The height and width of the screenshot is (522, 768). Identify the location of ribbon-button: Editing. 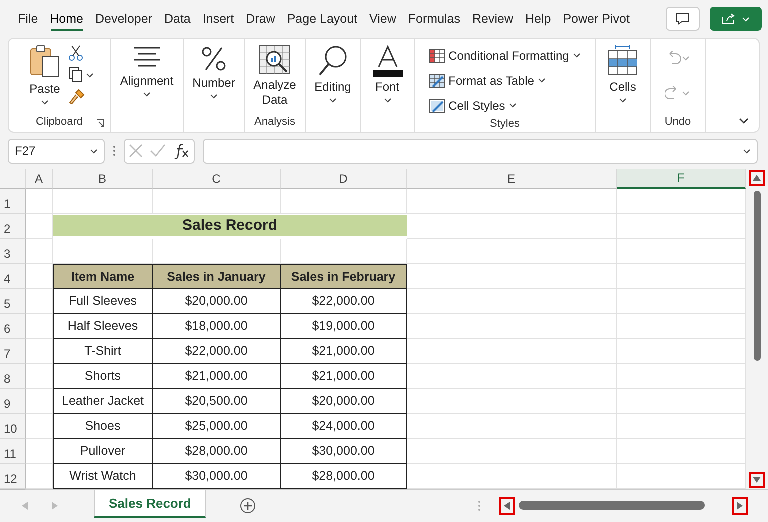
(333, 74).